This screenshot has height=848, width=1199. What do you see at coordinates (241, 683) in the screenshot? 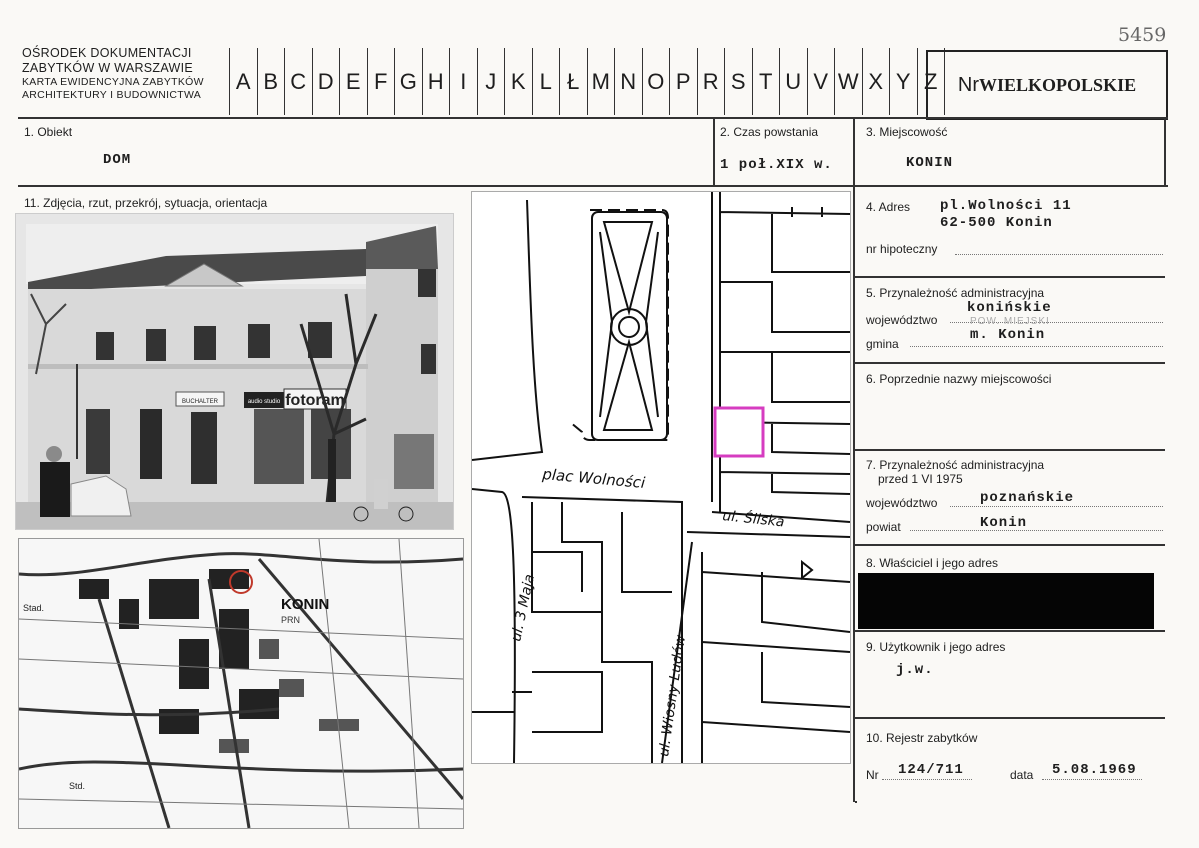
I see `city-map: KONIN PRN Stad. Std.` at bounding box center [241, 683].